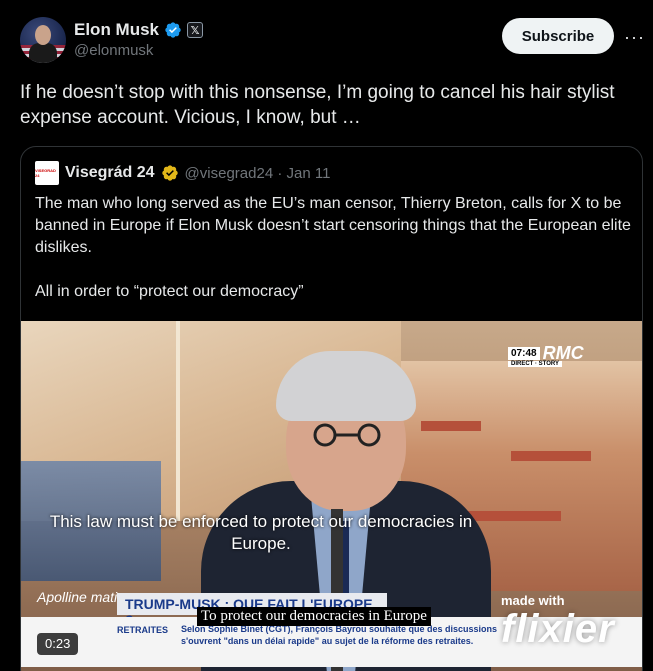 The height and width of the screenshot is (671, 653). I want to click on post-header: Elon Musk 𝕏 @elonmusk Subscribe ···, so click(332, 40).